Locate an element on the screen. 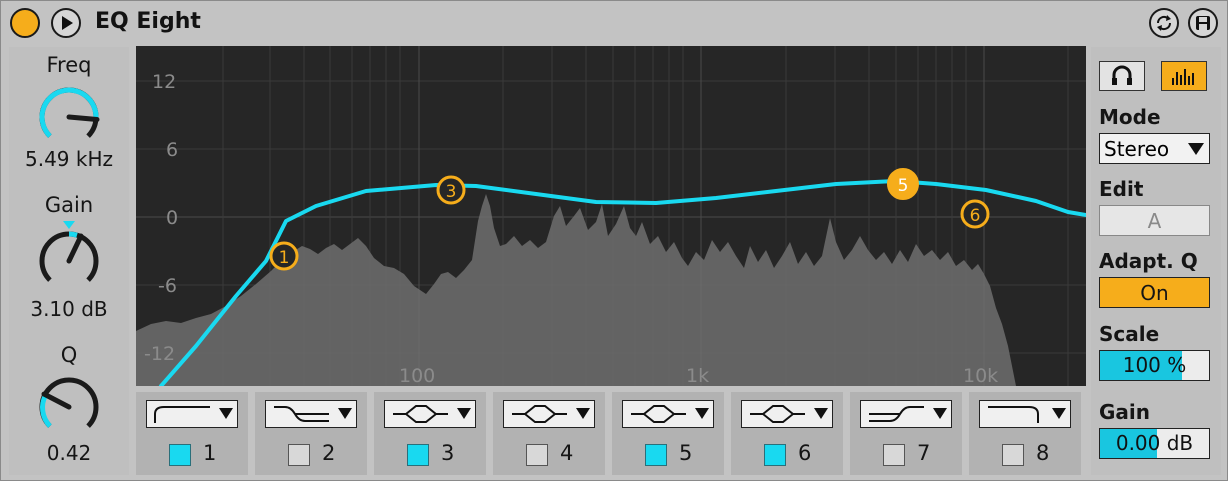  analyzer-toggle is located at coordinates (1184, 76).